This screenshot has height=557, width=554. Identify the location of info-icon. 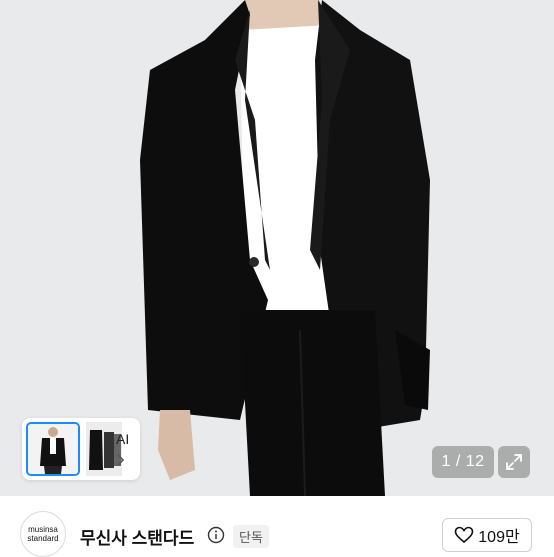
(216, 535).